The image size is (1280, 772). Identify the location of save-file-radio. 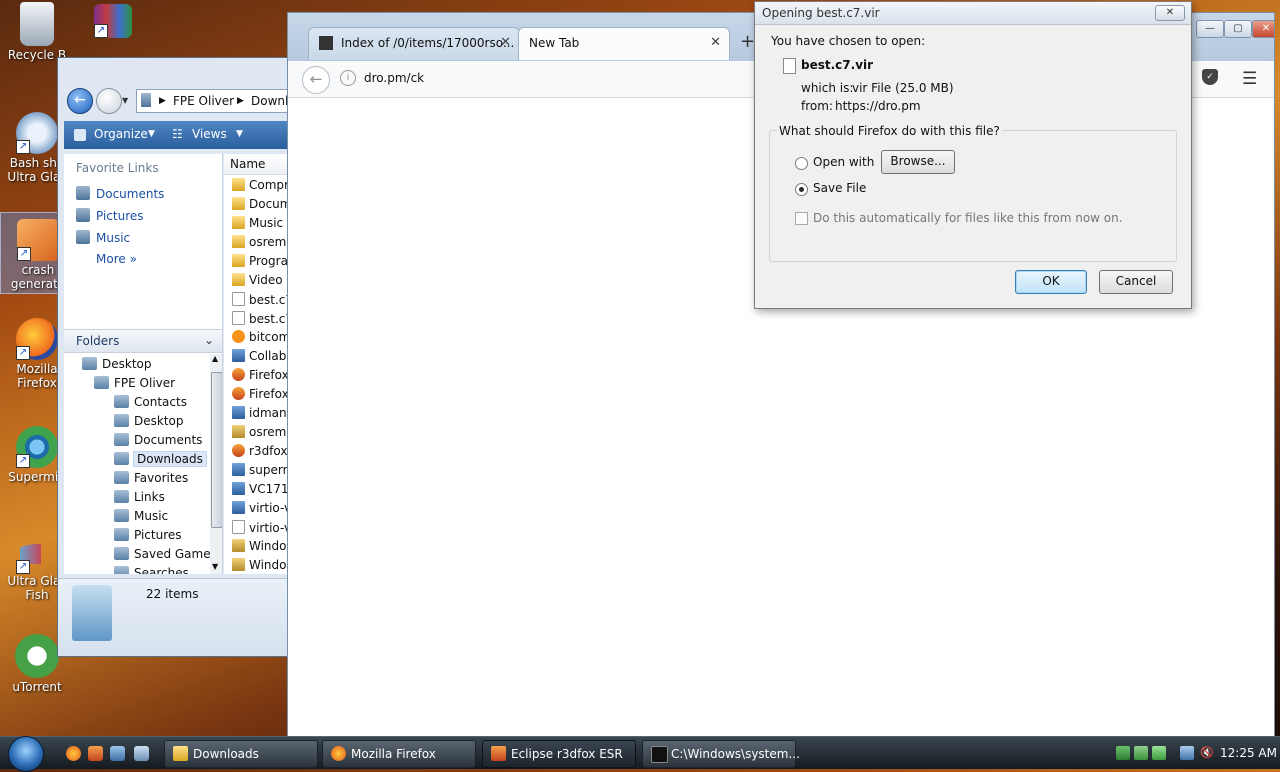
(801, 189).